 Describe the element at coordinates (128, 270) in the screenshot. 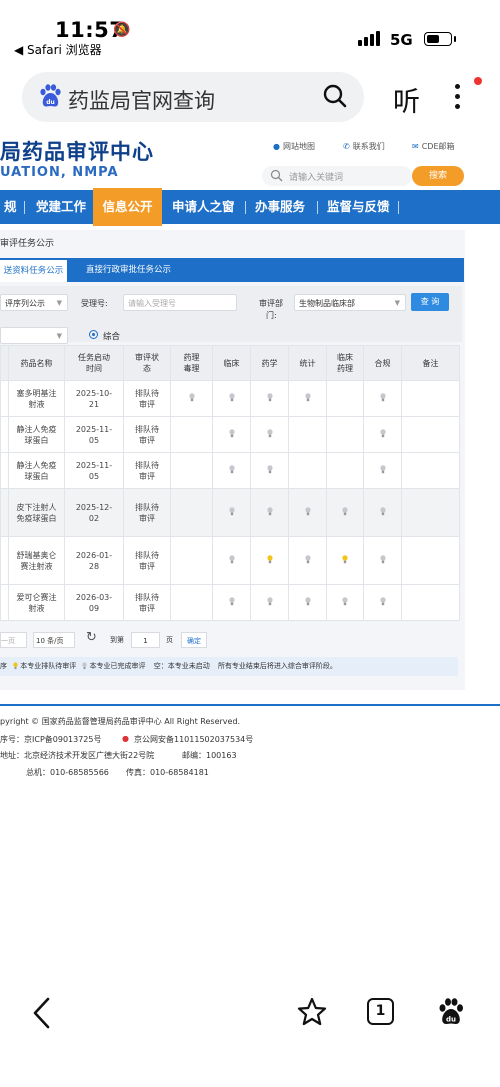

I see `tab-direct-approval-tasks: 直接行政审批任务公示` at that location.